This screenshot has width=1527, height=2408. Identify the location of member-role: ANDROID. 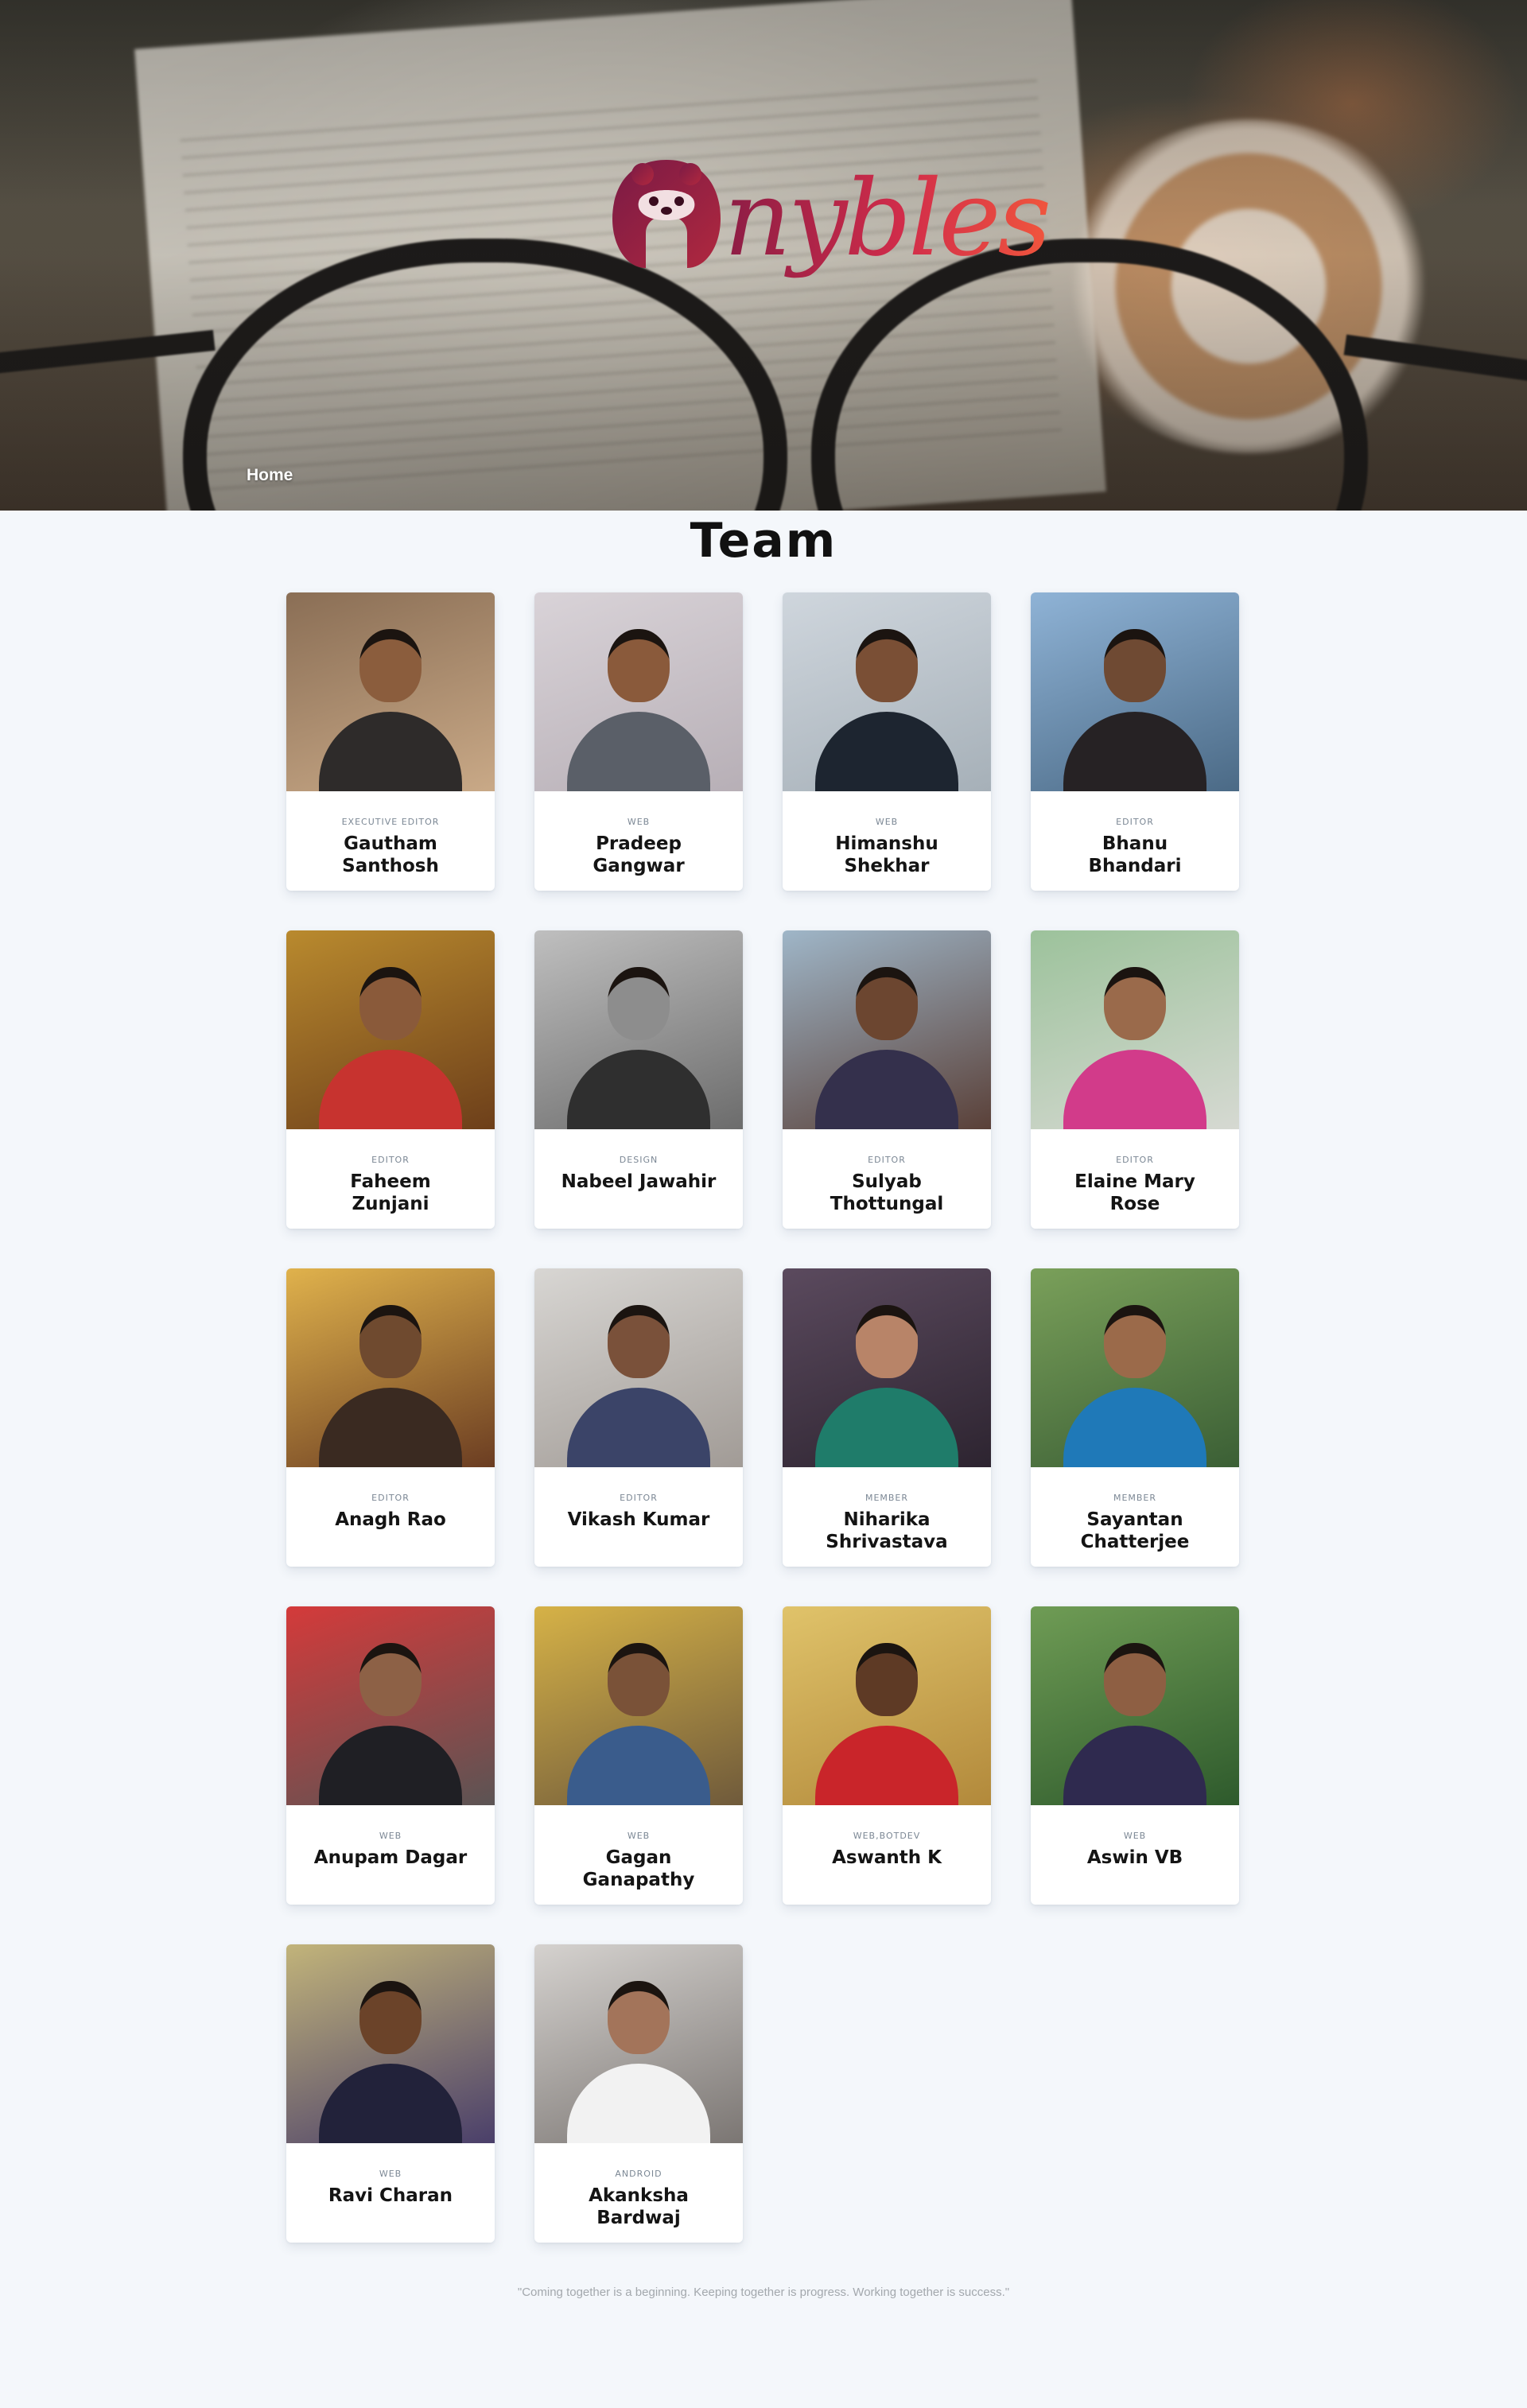
(638, 2174).